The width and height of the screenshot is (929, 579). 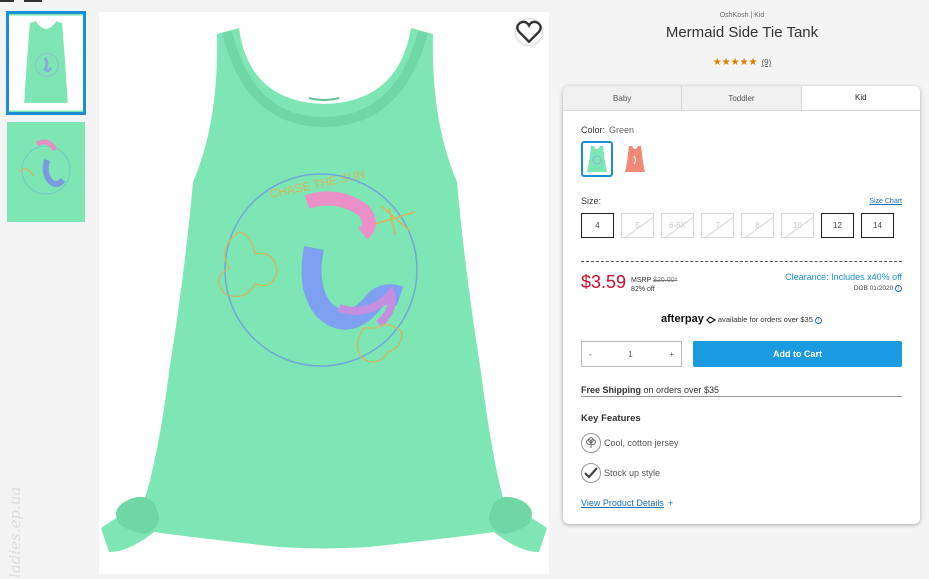 I want to click on green-tank-swatch-image, so click(x=597, y=159).